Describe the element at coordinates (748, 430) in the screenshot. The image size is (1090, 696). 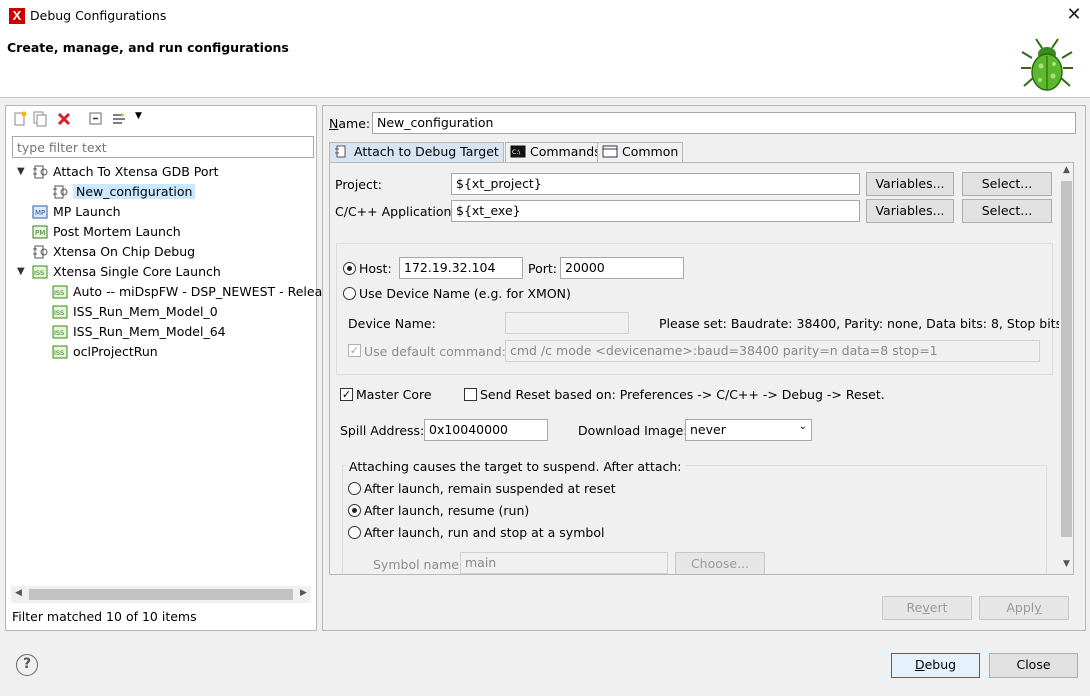
I see `download-image-select: never ⌄` at that location.